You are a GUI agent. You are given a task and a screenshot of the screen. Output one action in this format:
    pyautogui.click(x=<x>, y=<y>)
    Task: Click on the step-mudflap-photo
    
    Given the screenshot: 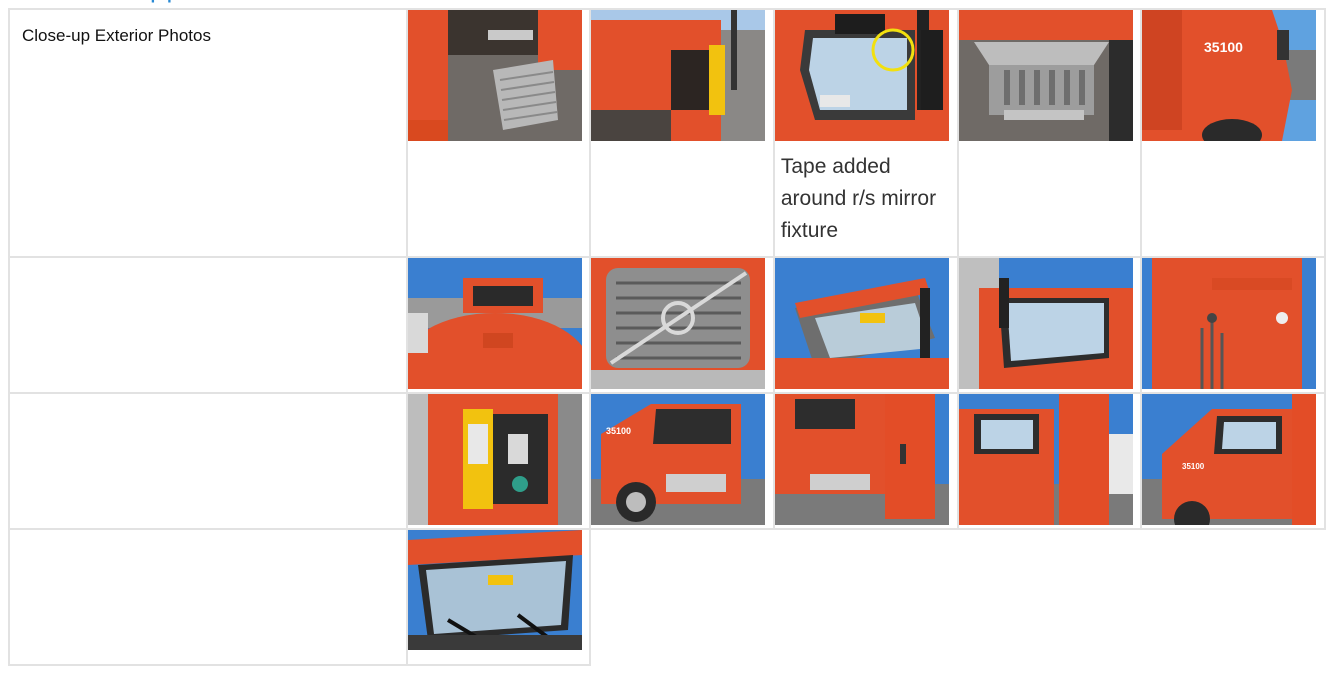 What is the action you would take?
    pyautogui.click(x=494, y=75)
    